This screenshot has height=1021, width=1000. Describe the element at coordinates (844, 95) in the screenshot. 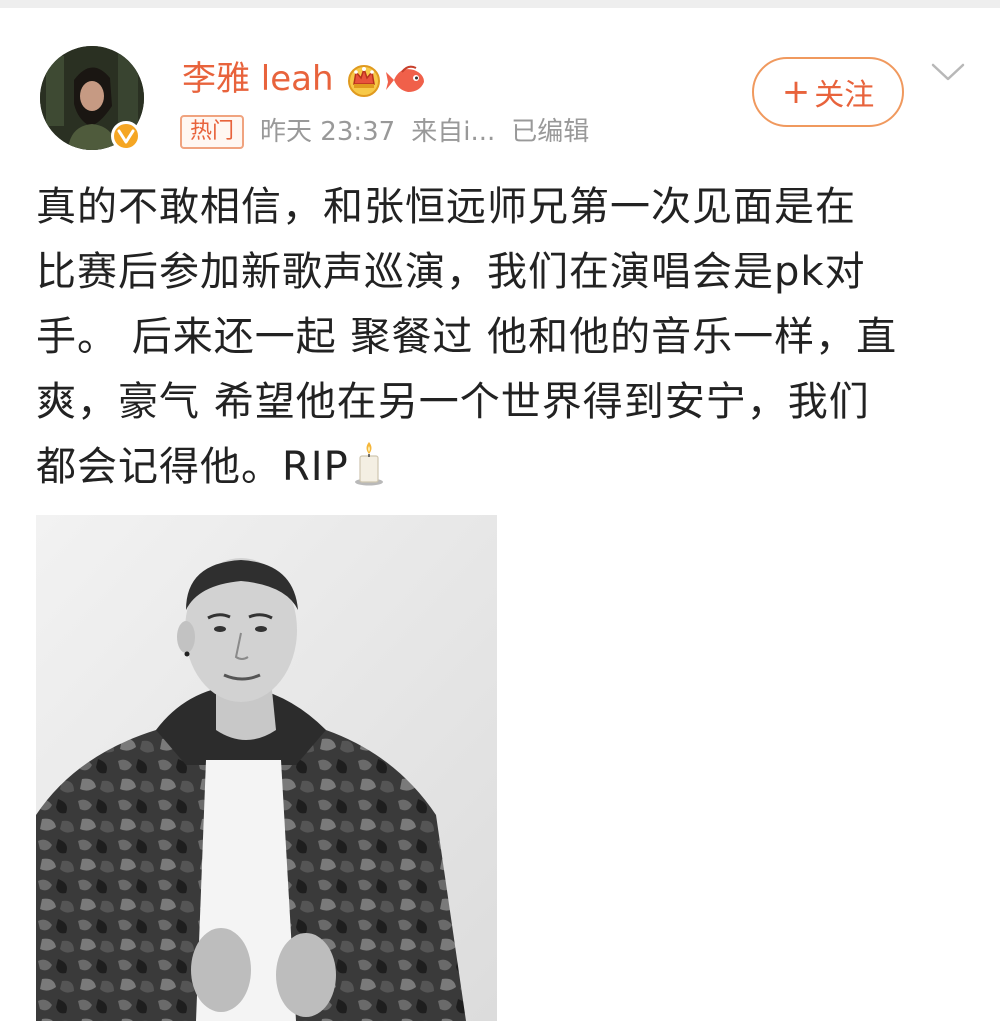

I see `follow-button-label: 关注` at that location.